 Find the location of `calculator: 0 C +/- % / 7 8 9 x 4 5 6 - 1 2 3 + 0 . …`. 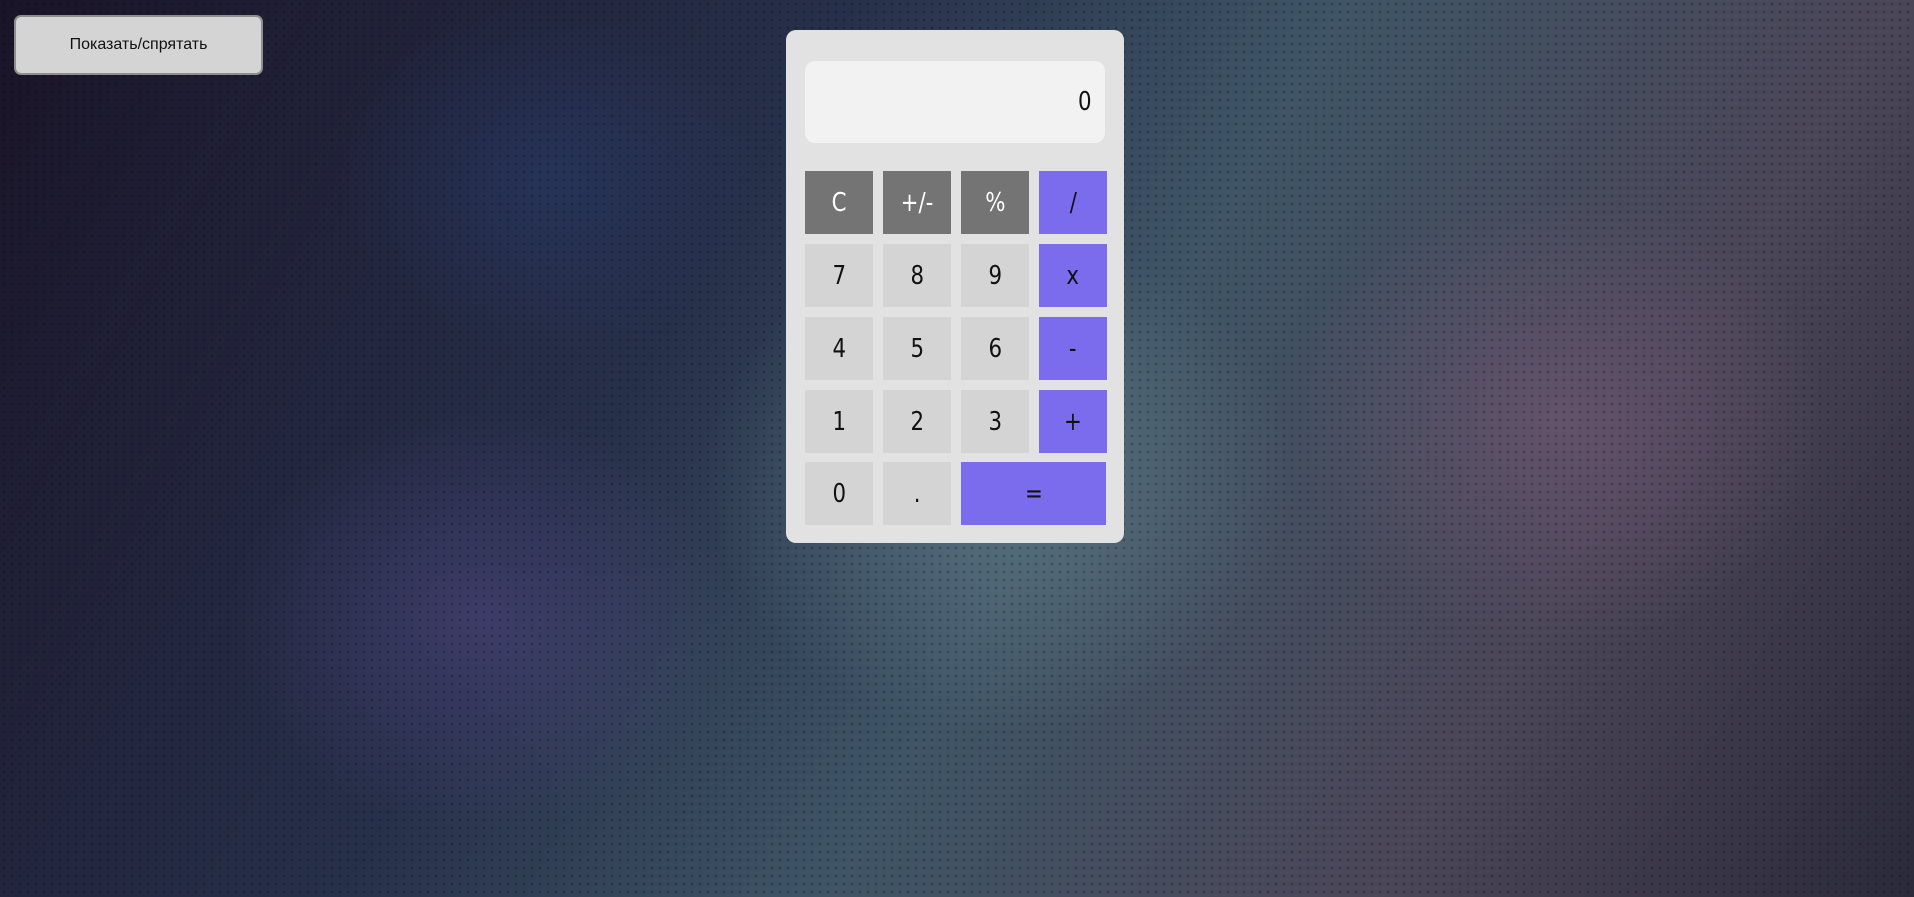

calculator: 0 C +/- % / 7 8 9 x 4 5 6 - 1 2 3 + 0 . … is located at coordinates (955, 286).